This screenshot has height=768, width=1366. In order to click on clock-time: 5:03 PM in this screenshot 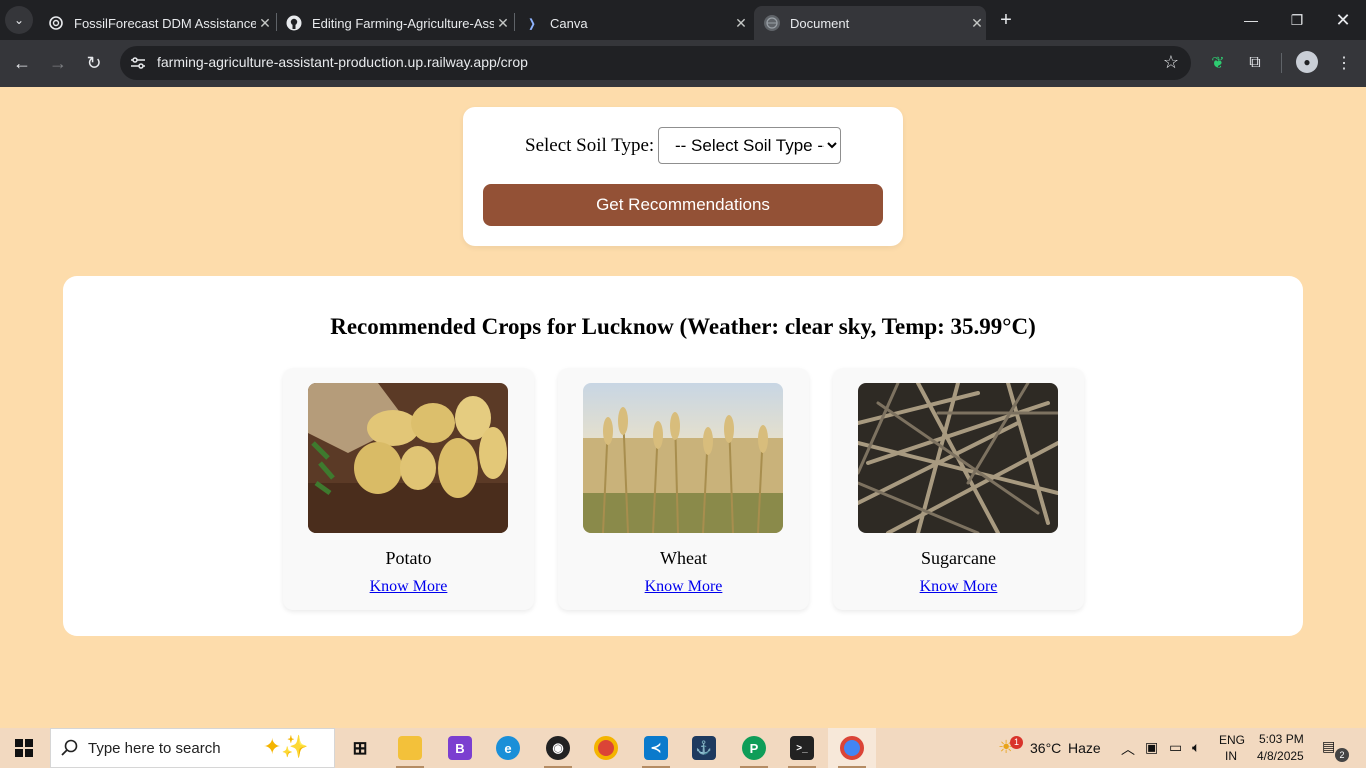, I will do `click(1281, 739)`.